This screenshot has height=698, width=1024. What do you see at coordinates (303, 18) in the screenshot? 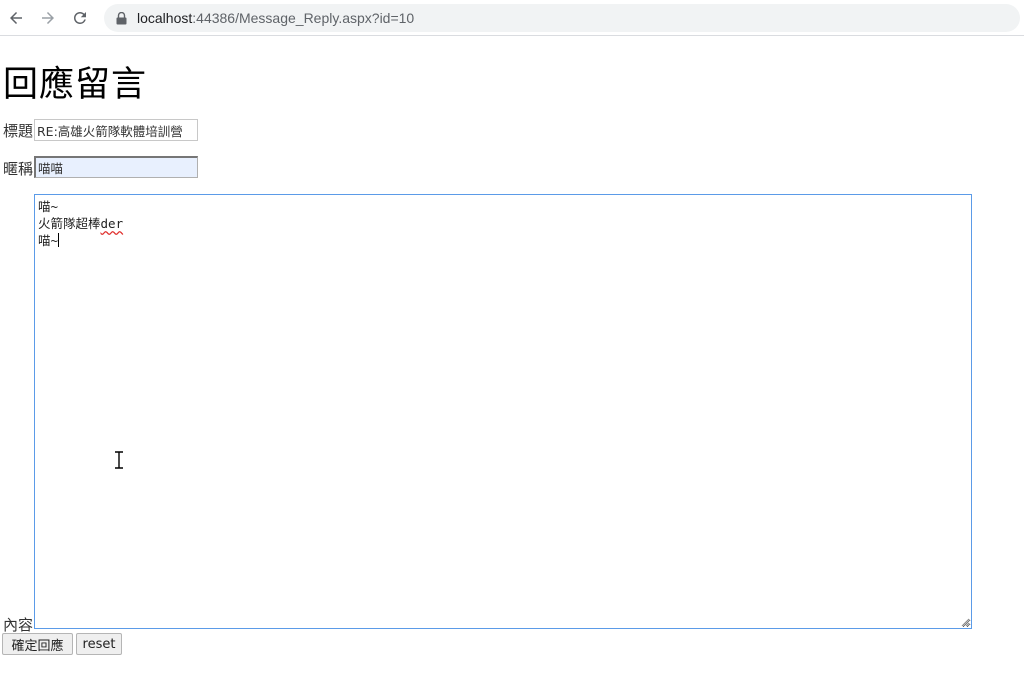
I see `url-path: :44386/Message_Reply.aspx?id=10` at bounding box center [303, 18].